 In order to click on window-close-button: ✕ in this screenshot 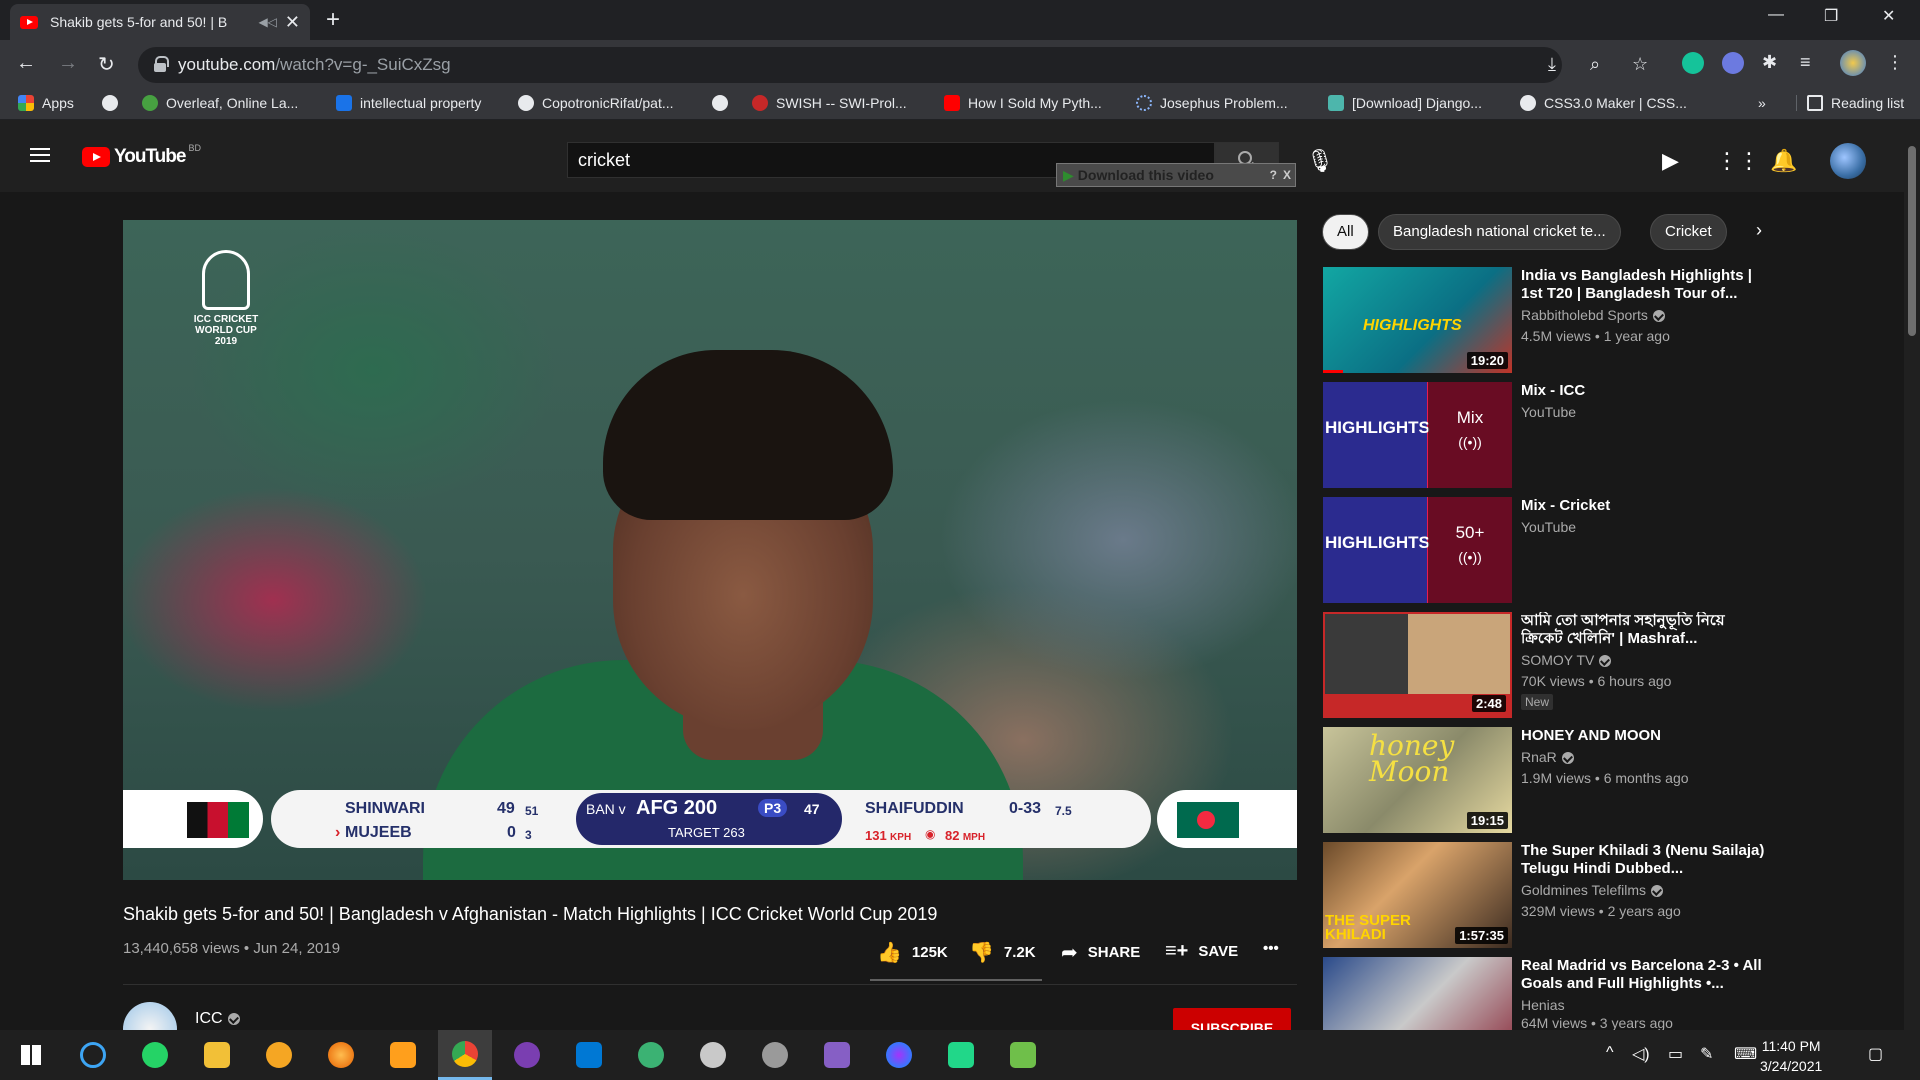, I will do `click(1888, 16)`.